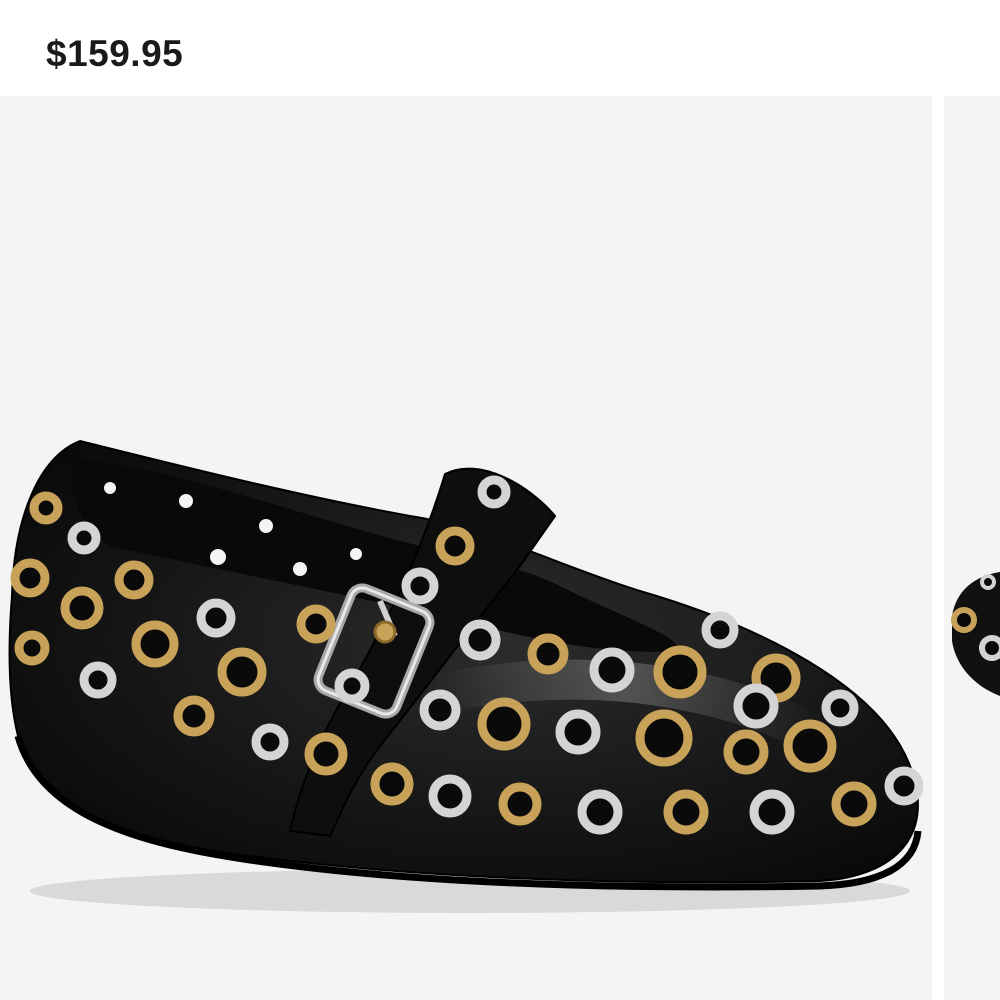 The width and height of the screenshot is (1000, 1000). Describe the element at coordinates (975, 634) in the screenshot. I see `shoe-thumbnail-icon` at that location.